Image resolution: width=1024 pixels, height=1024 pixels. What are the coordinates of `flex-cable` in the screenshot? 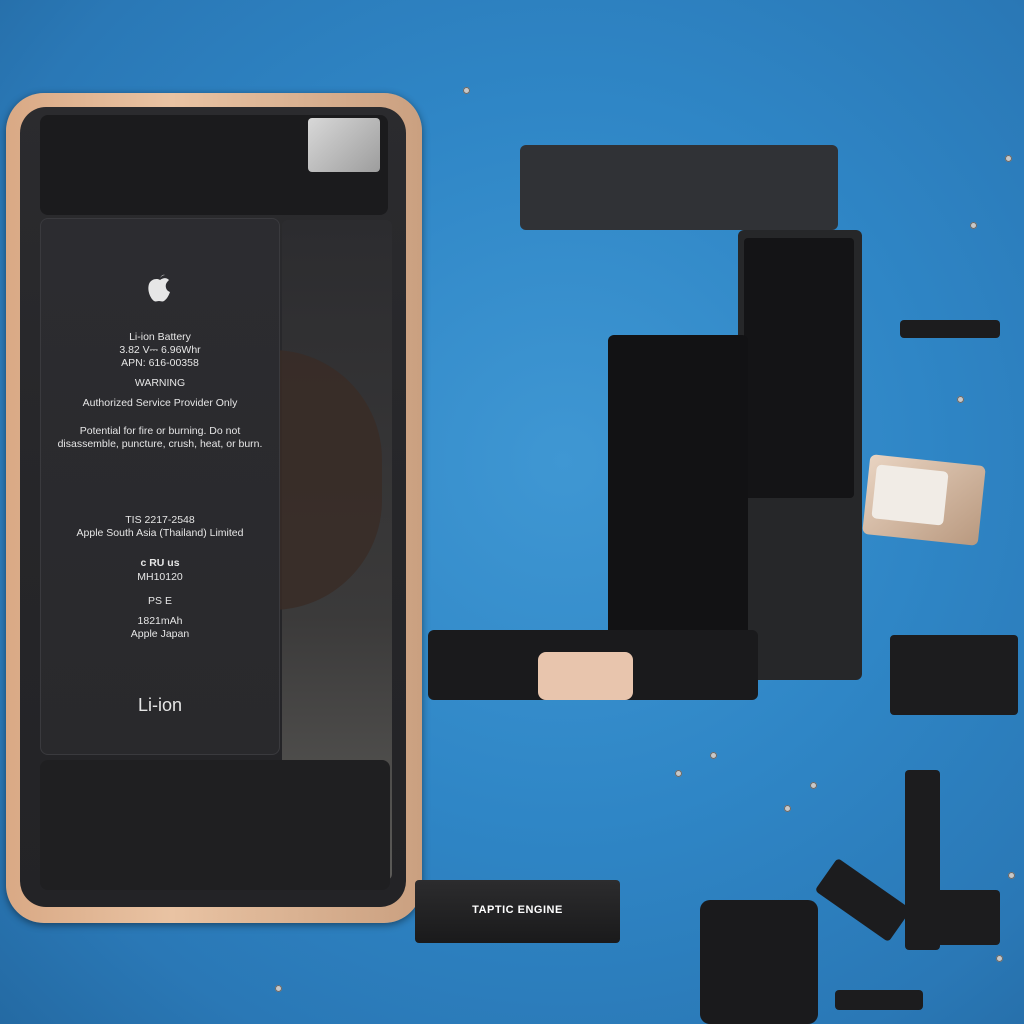 It's located at (678, 495).